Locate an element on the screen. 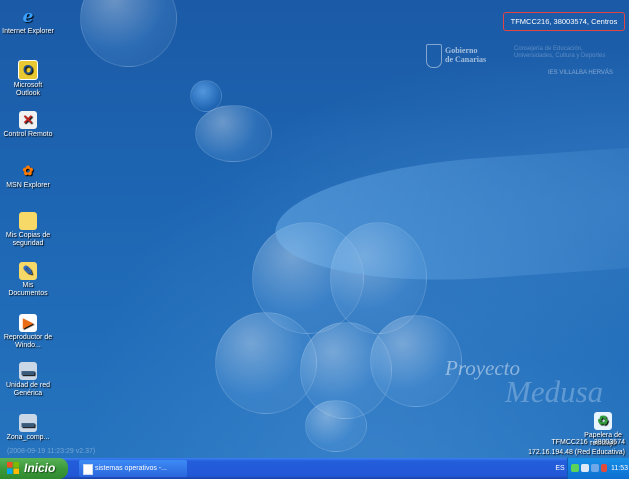  language-indicator: ES is located at coordinates (560, 468).